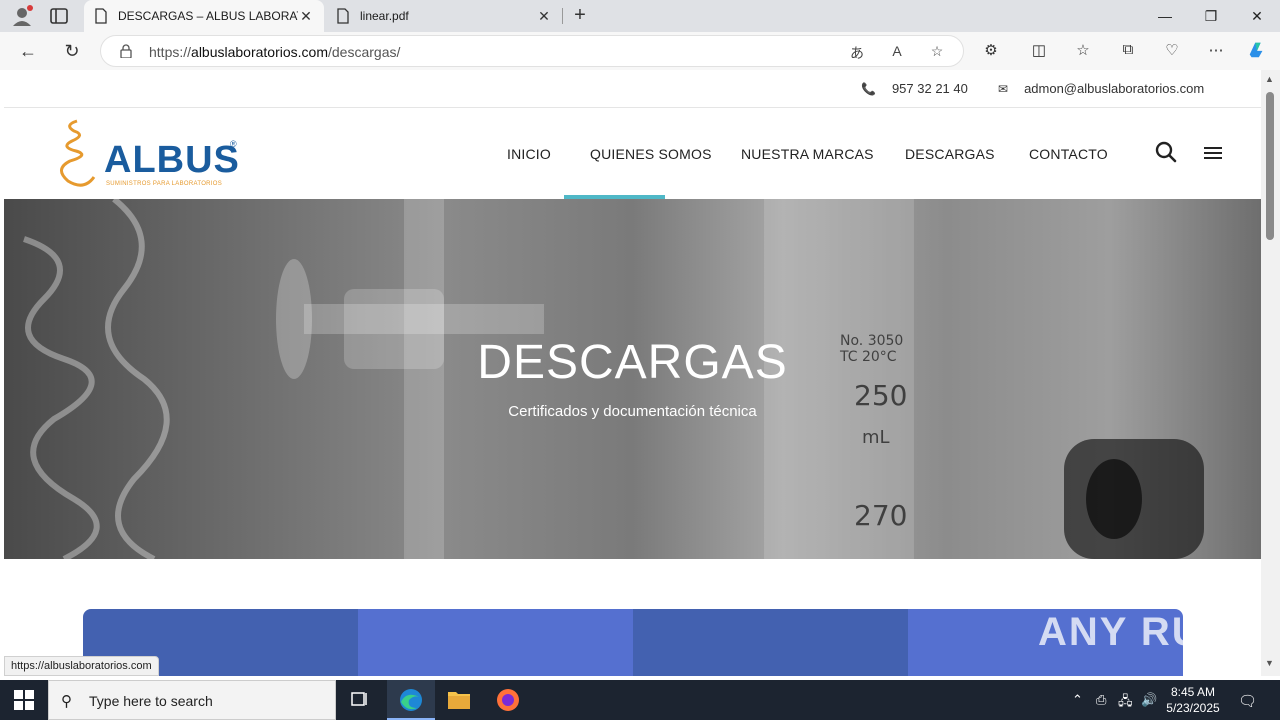 Image resolution: width=1280 pixels, height=725 pixels. I want to click on search-icon: ⚲, so click(66, 701).